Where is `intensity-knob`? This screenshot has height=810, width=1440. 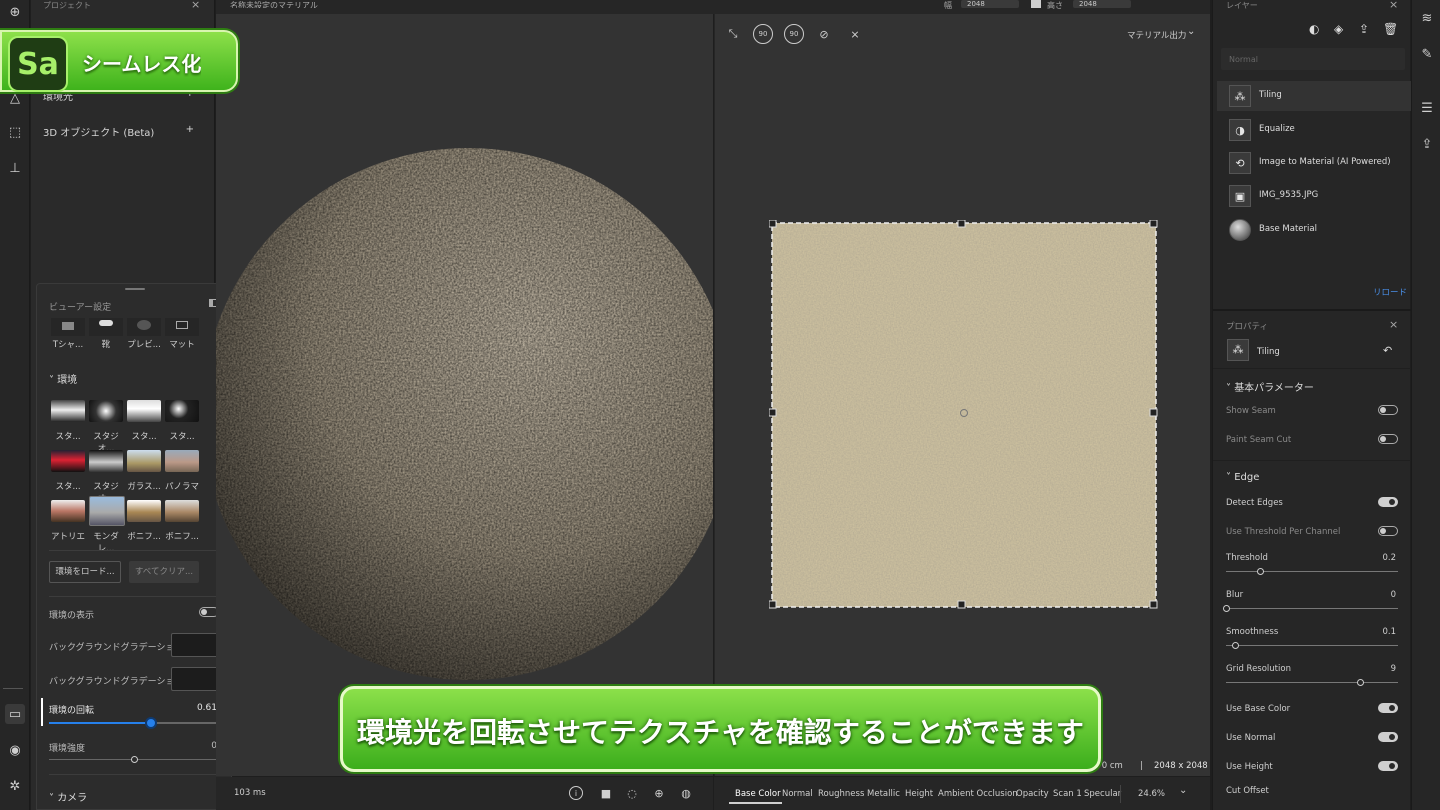
intensity-knob is located at coordinates (134, 759).